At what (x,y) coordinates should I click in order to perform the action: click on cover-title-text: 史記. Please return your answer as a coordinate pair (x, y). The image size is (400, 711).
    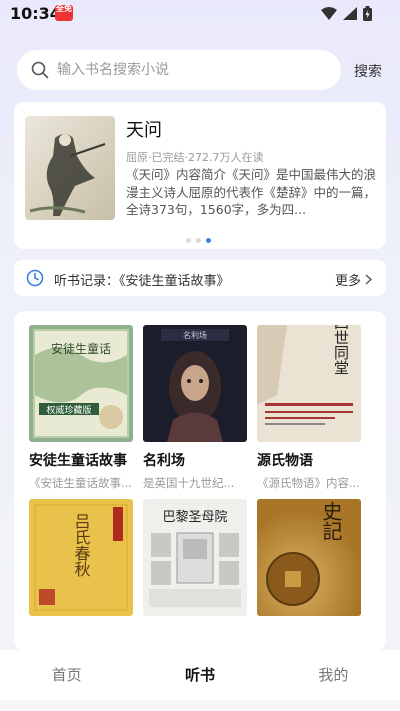
    Looking at the image, I should click on (331, 521).